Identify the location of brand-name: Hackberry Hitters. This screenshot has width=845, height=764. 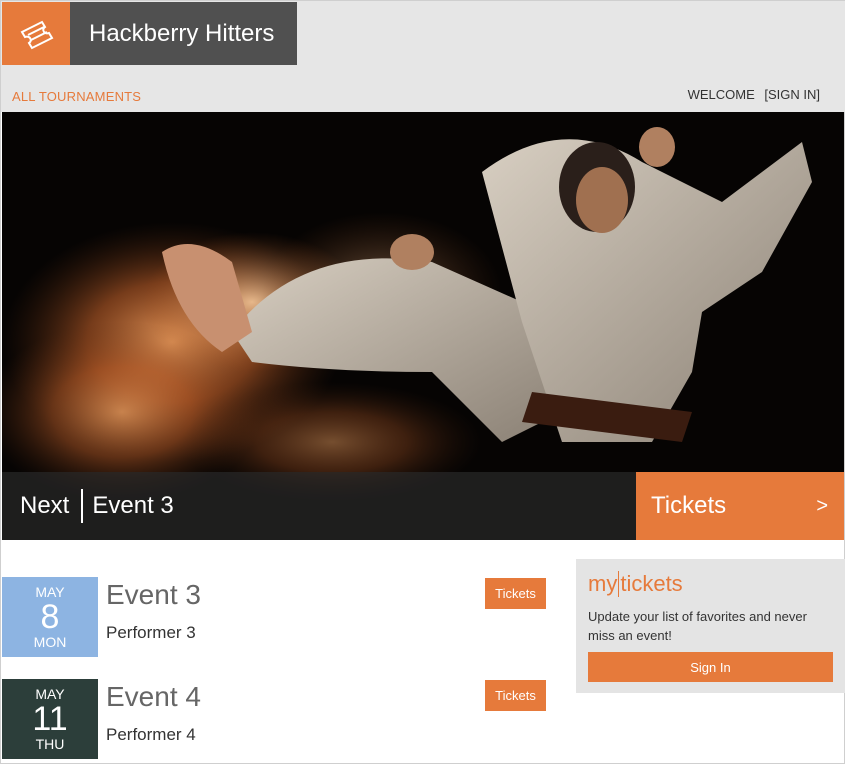
(183, 33).